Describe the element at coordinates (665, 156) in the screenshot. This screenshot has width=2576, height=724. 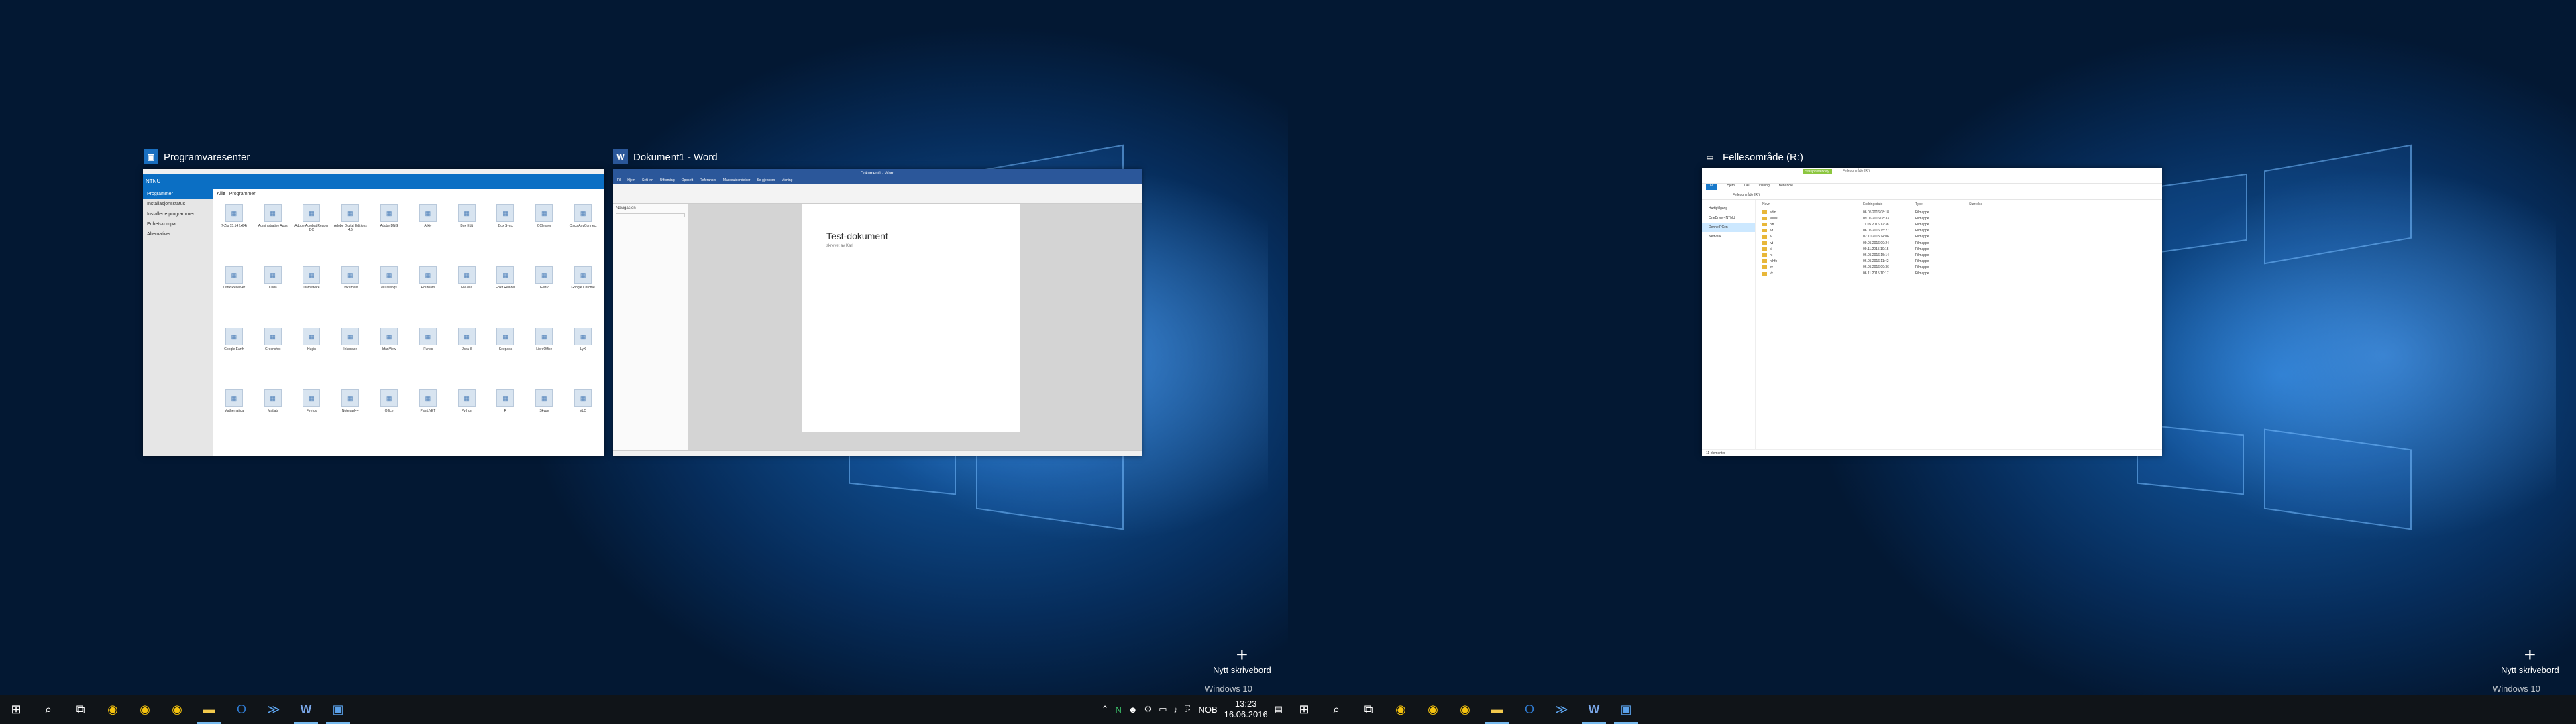
I see `window-title-word: W Dokument1 - Word` at that location.